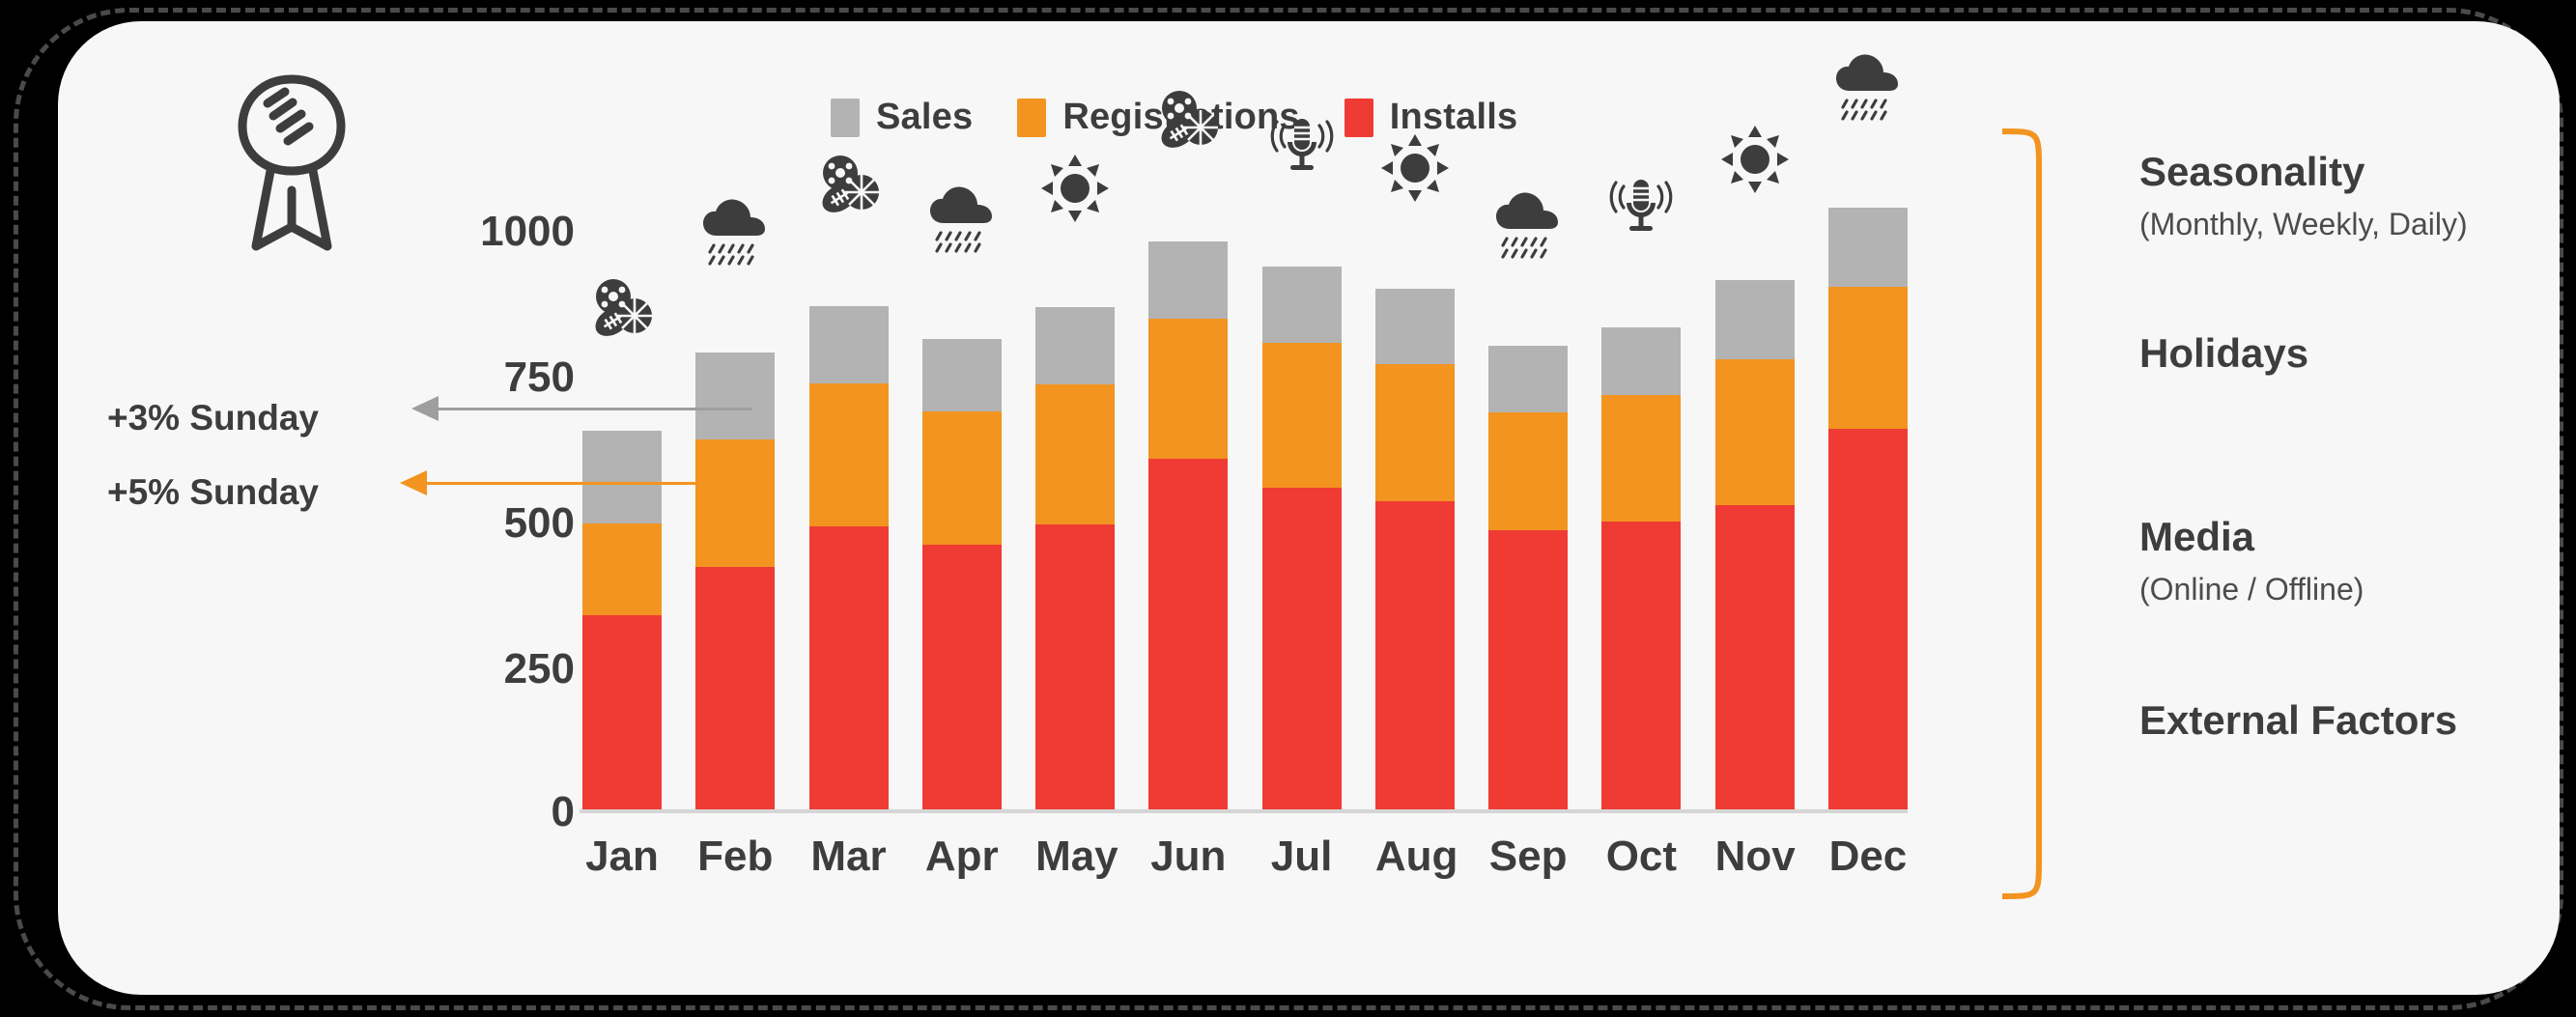 This screenshot has width=2576, height=1017. Describe the element at coordinates (848, 857) in the screenshot. I see `x-label-mar: Mar` at that location.